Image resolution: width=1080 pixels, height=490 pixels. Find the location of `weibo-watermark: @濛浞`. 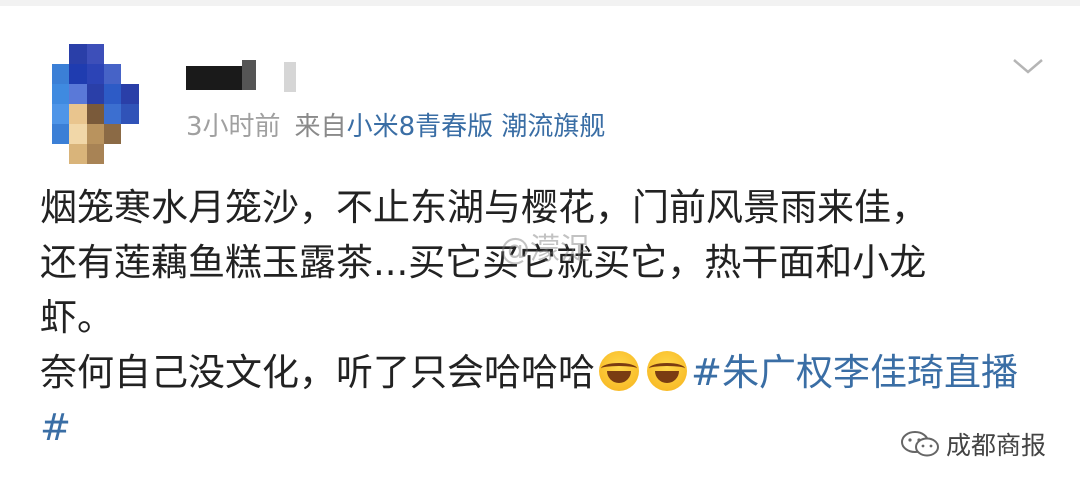

weibo-watermark: @濛浞 is located at coordinates (545, 249).